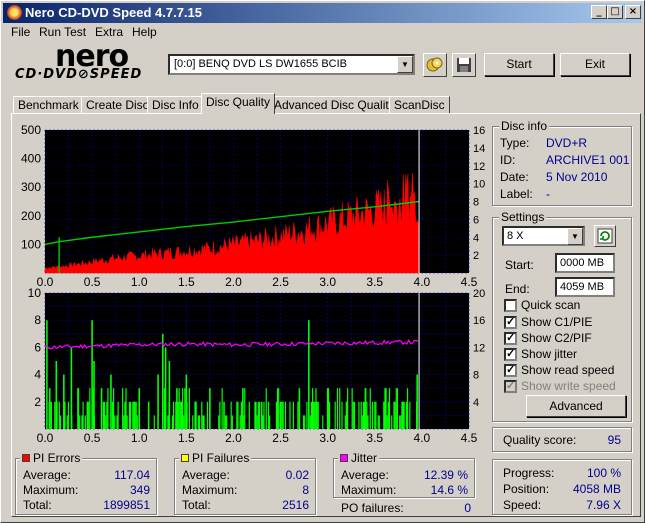 The height and width of the screenshot is (523, 645). I want to click on window-title: Nero CD-DVD Speed 4.7.7.15, so click(114, 12).